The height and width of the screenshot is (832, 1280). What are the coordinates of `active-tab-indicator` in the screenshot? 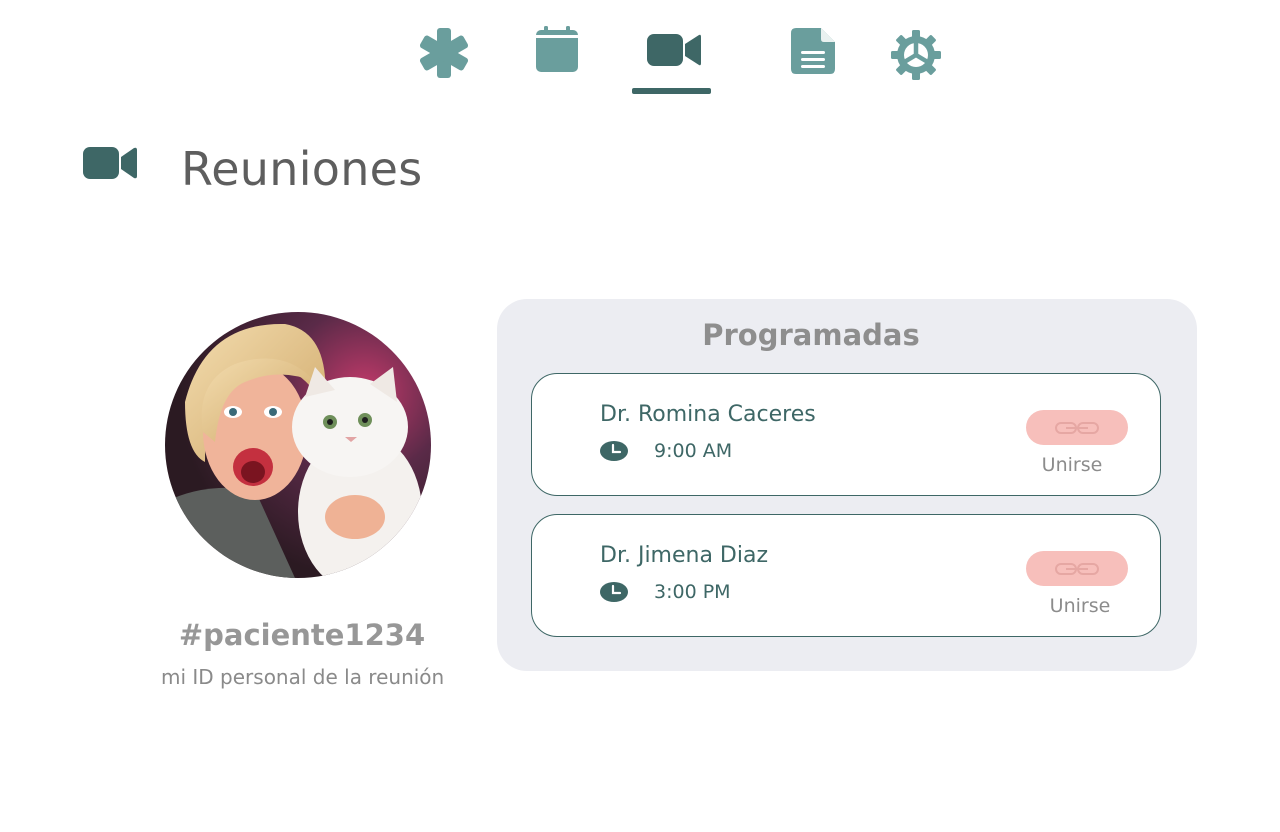 It's located at (671, 91).